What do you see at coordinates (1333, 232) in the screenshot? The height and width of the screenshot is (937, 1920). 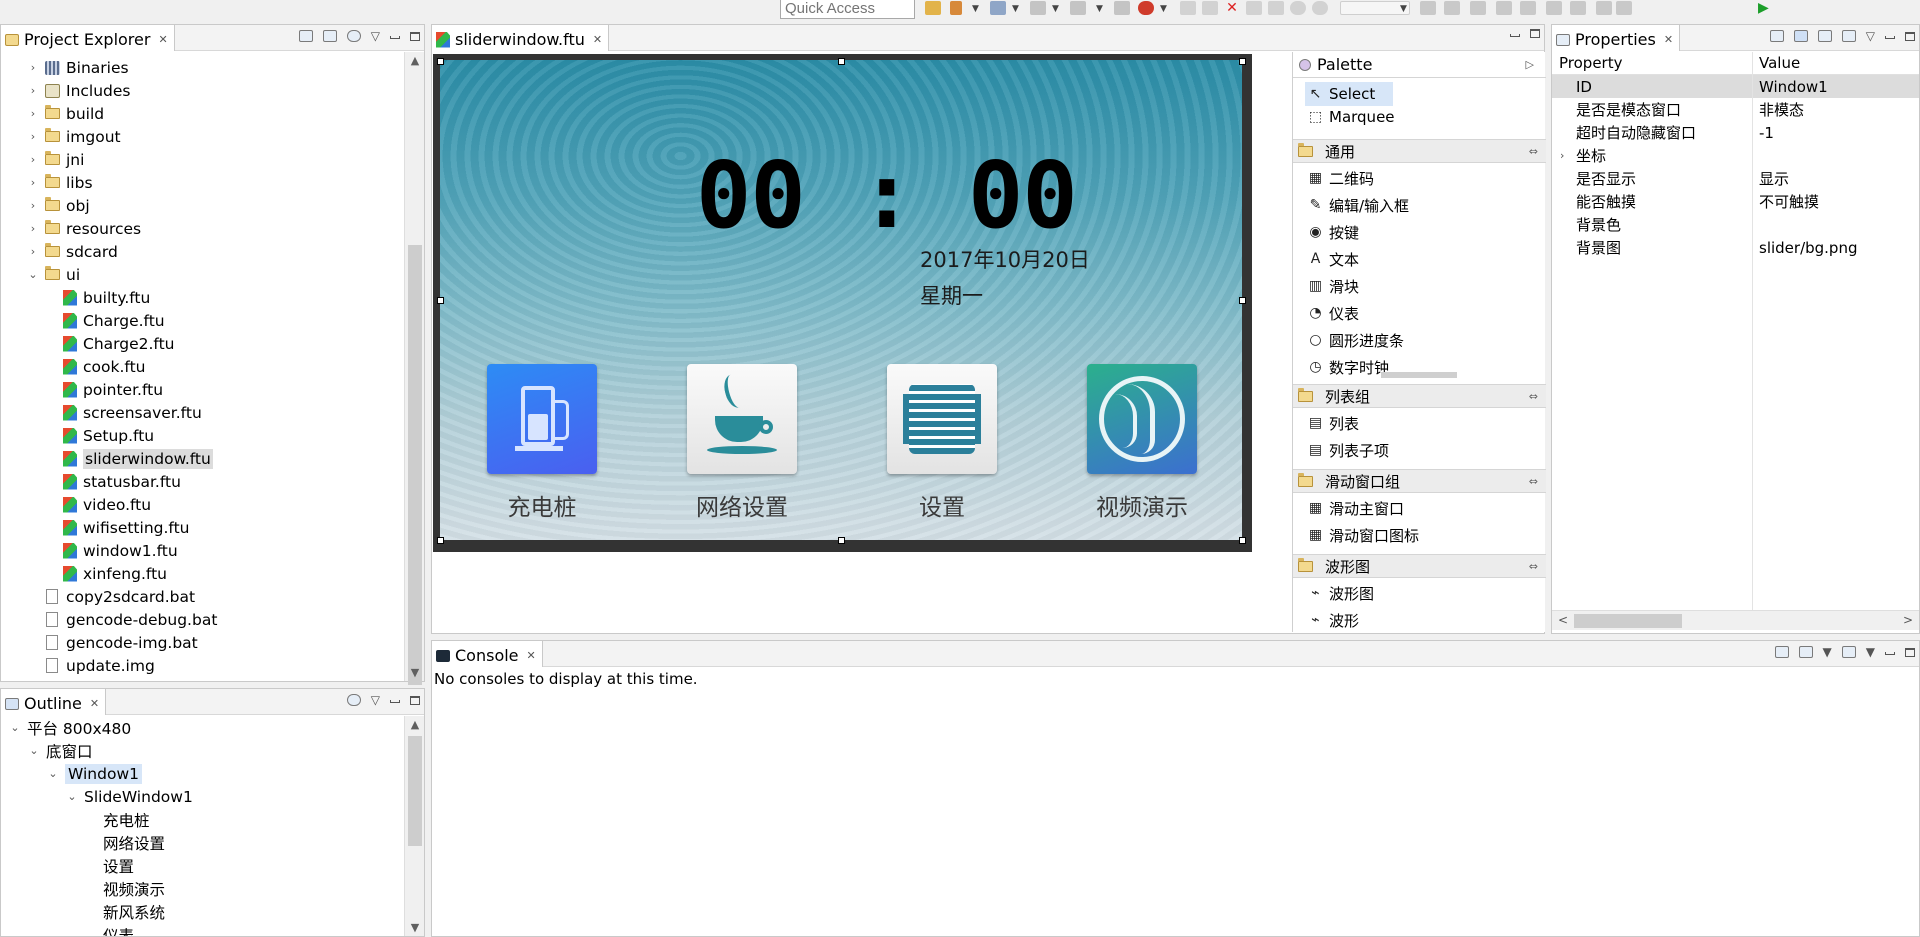 I see `palette-item: ◉ 按键` at bounding box center [1333, 232].